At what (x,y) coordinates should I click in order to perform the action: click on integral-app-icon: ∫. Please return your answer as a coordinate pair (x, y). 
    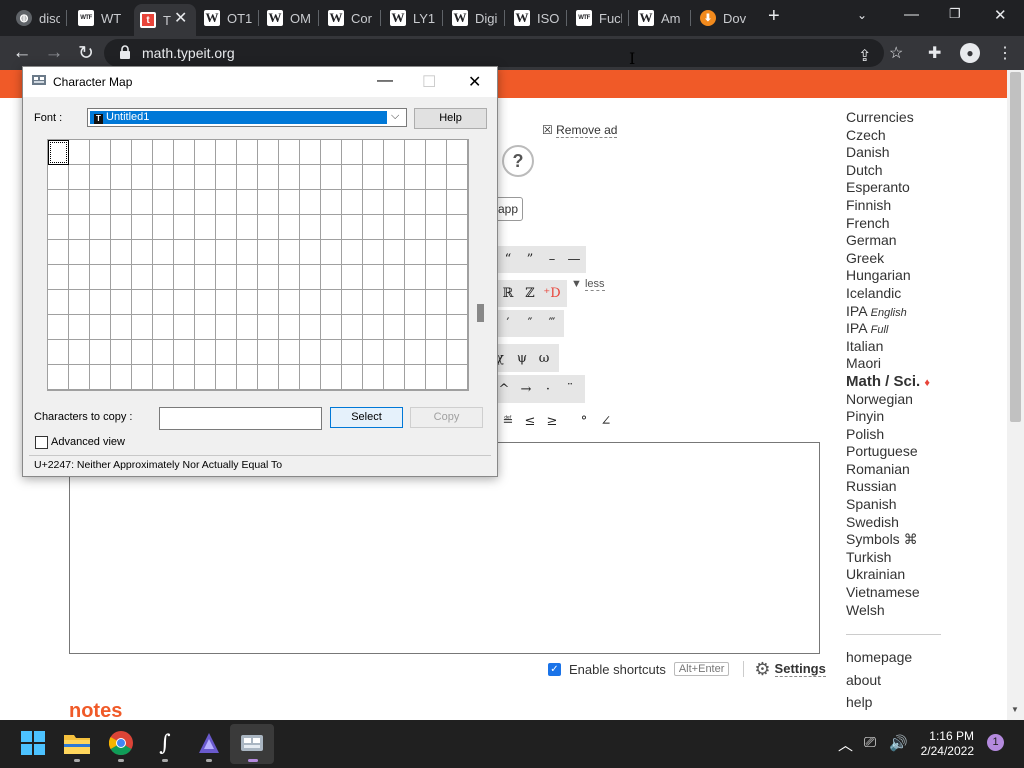
    Looking at the image, I should click on (165, 743).